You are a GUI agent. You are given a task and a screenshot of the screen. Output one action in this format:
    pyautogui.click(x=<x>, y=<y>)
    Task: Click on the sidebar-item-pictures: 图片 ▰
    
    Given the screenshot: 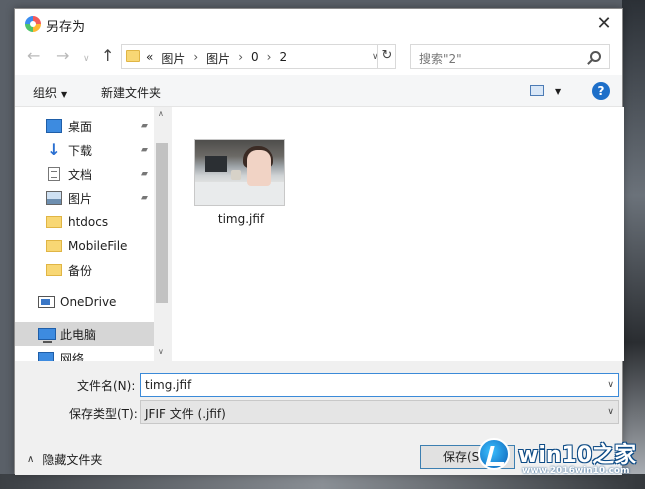 What is the action you would take?
    pyautogui.click(x=84, y=198)
    